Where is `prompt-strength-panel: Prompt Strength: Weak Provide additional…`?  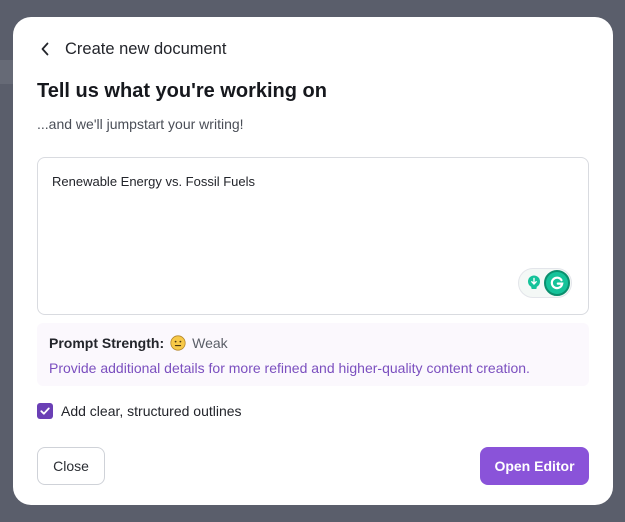 prompt-strength-panel: Prompt Strength: Weak Provide additional… is located at coordinates (313, 354).